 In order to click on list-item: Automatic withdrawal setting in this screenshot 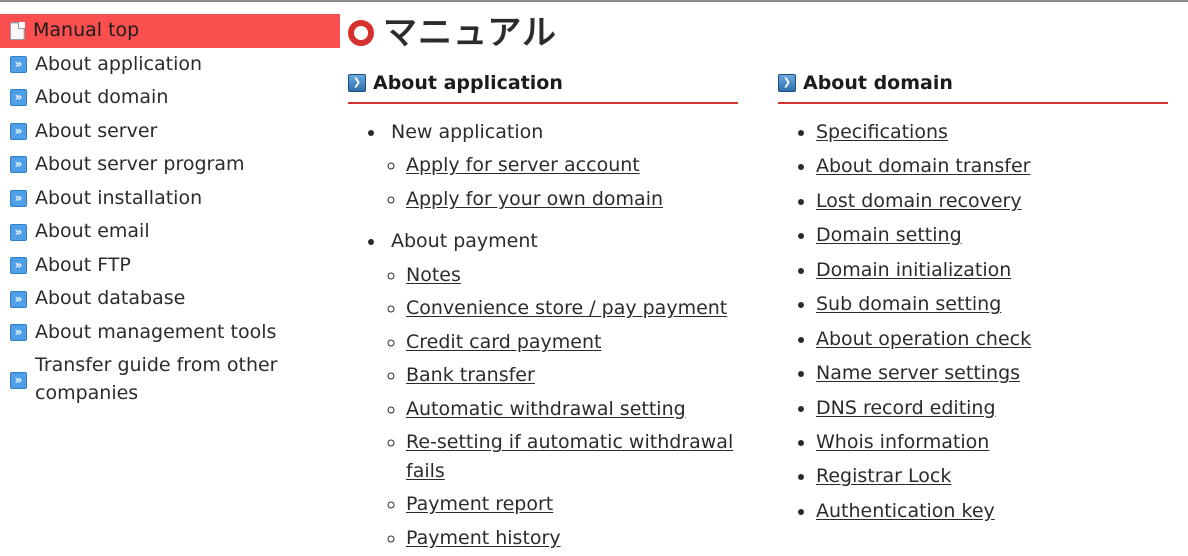, I will do `click(572, 409)`.